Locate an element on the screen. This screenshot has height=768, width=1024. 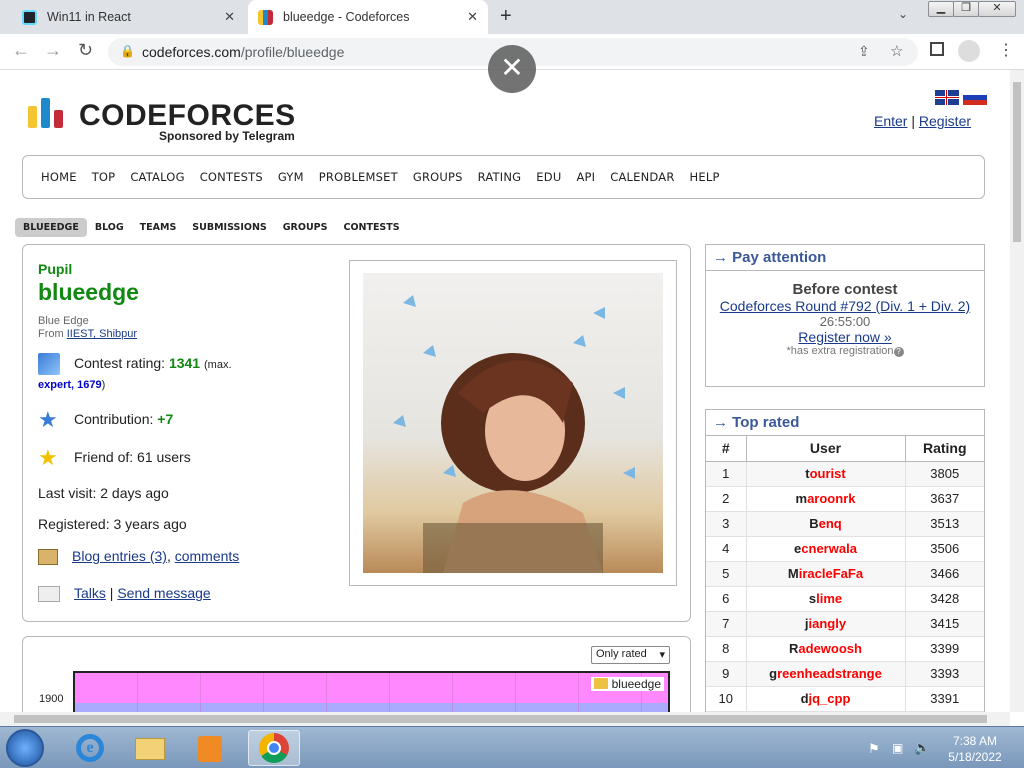
vertical-scrollbar is located at coordinates (1017, 391).